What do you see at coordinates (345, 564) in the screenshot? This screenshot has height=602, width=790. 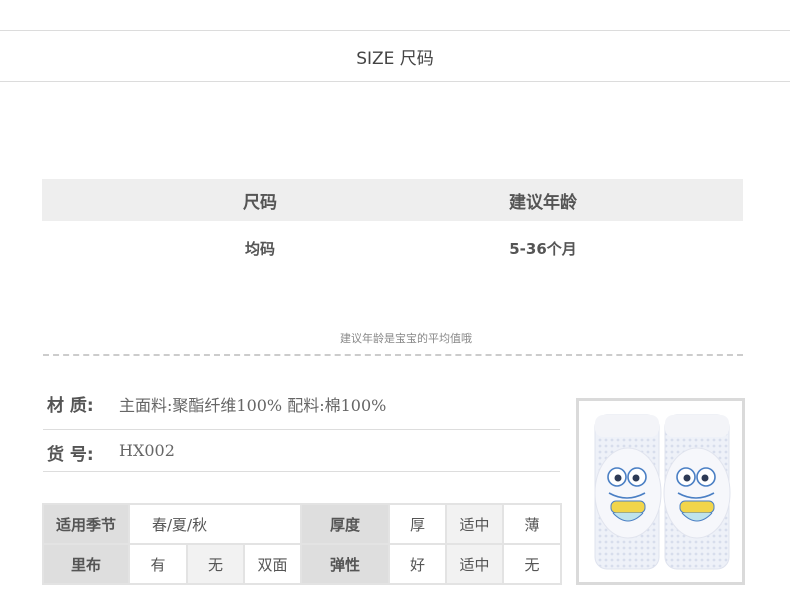 I see `elasticity-label: 弹性` at bounding box center [345, 564].